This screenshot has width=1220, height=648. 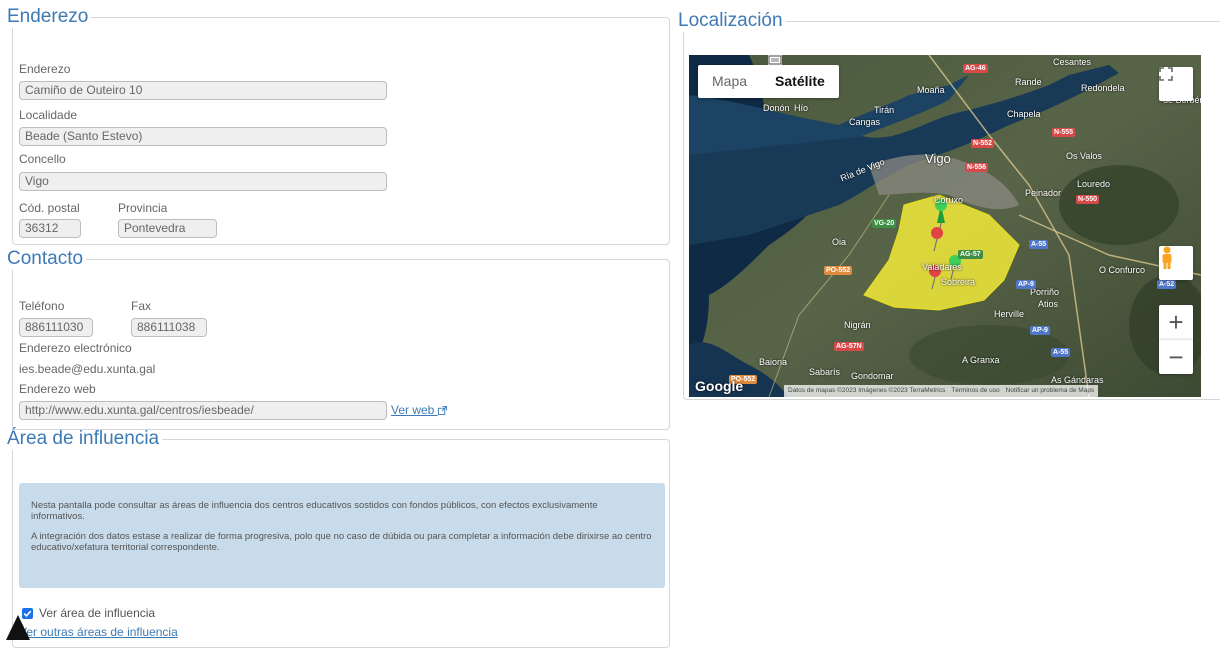 I want to click on map-label: Louredo, so click(x=1094, y=184).